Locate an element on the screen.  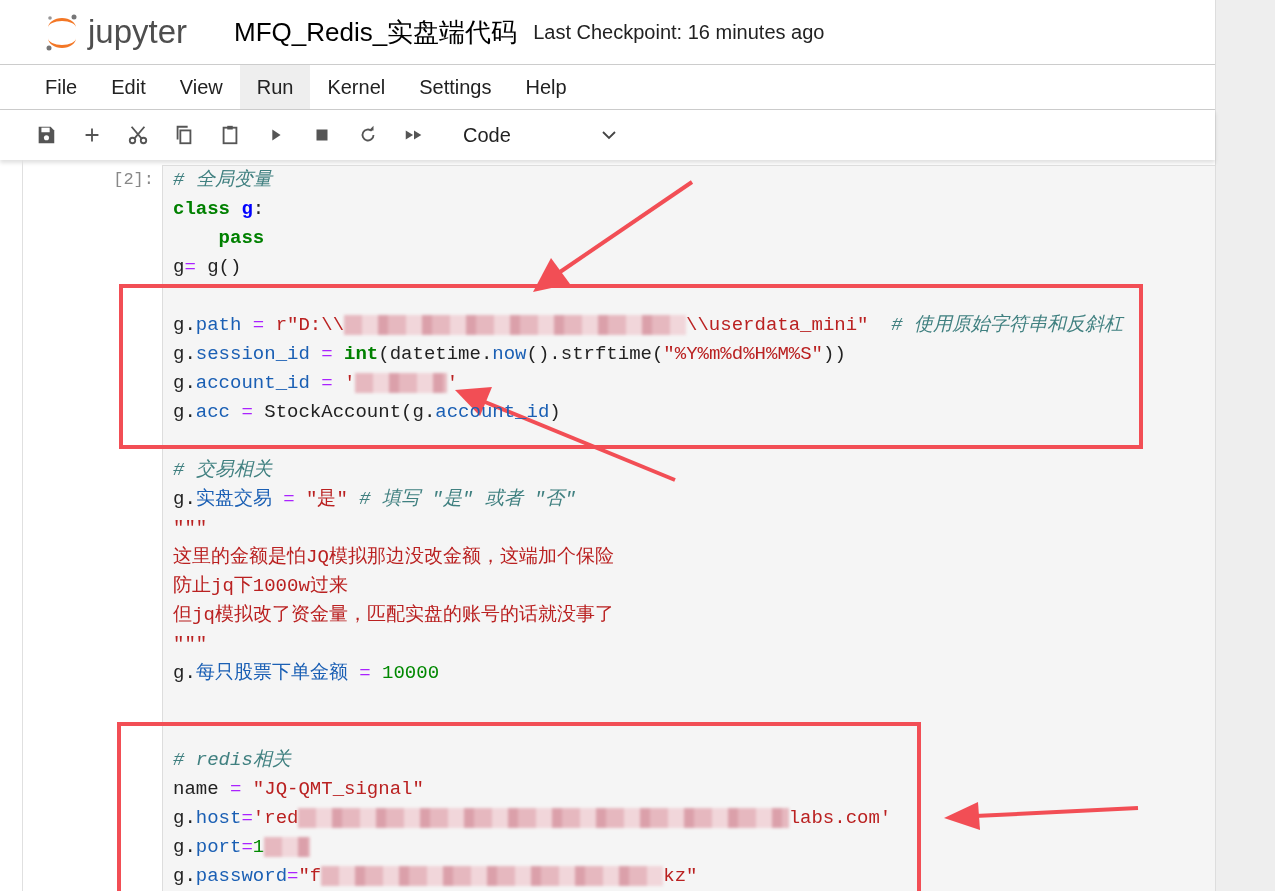
menu-item: Kernel is located at coordinates (356, 87).